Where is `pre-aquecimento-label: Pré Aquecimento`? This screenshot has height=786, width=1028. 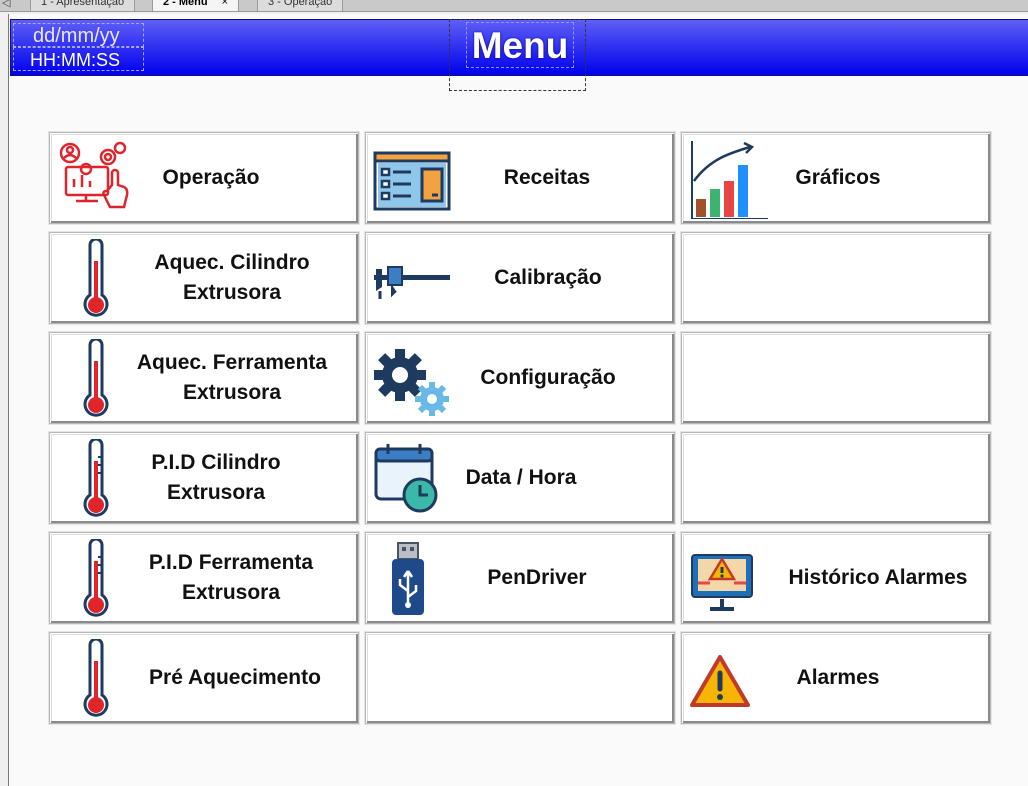 pre-aquecimento-label: Pré Aquecimento is located at coordinates (235, 677).